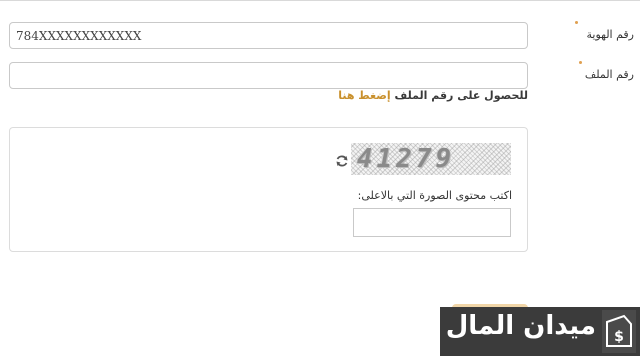  Describe the element at coordinates (610, 34) in the screenshot. I see `id-number-label: رقم الهوية` at that location.